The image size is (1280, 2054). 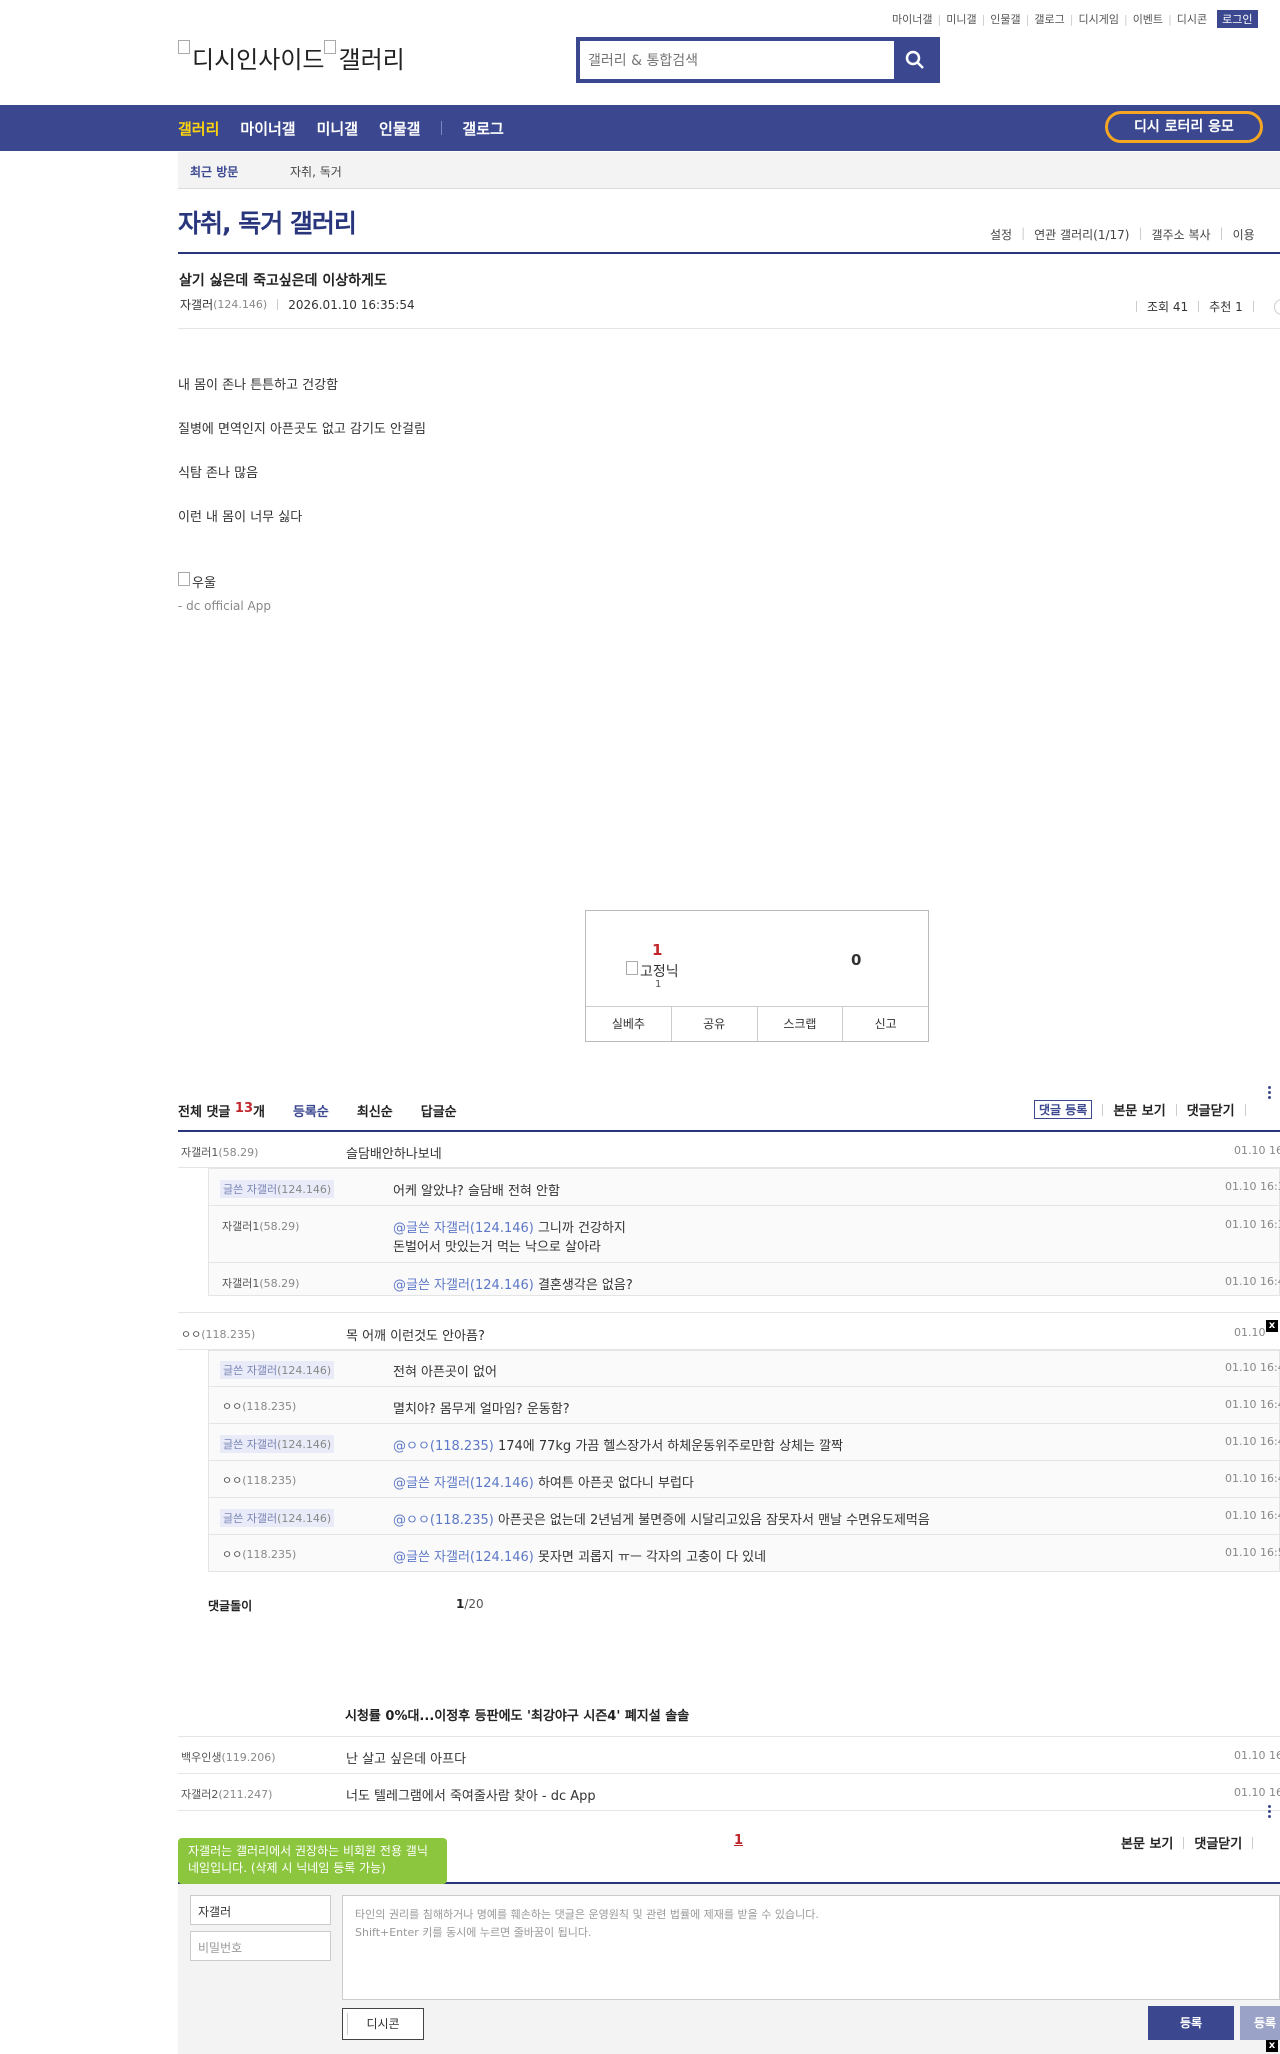 What do you see at coordinates (1253, 1842) in the screenshot?
I see `tool-divider` at bounding box center [1253, 1842].